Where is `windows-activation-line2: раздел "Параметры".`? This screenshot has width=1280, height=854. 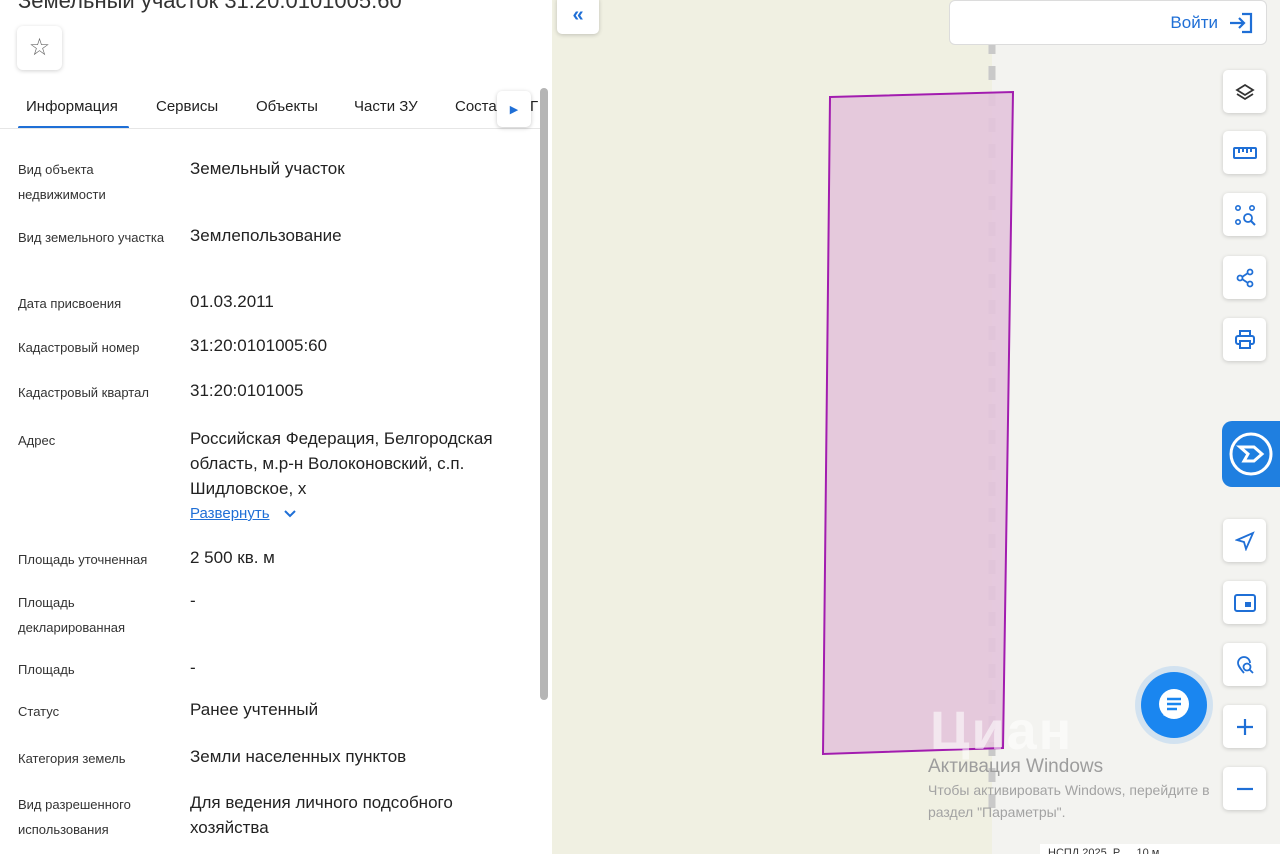 windows-activation-line2: раздел "Параметры". is located at coordinates (997, 812).